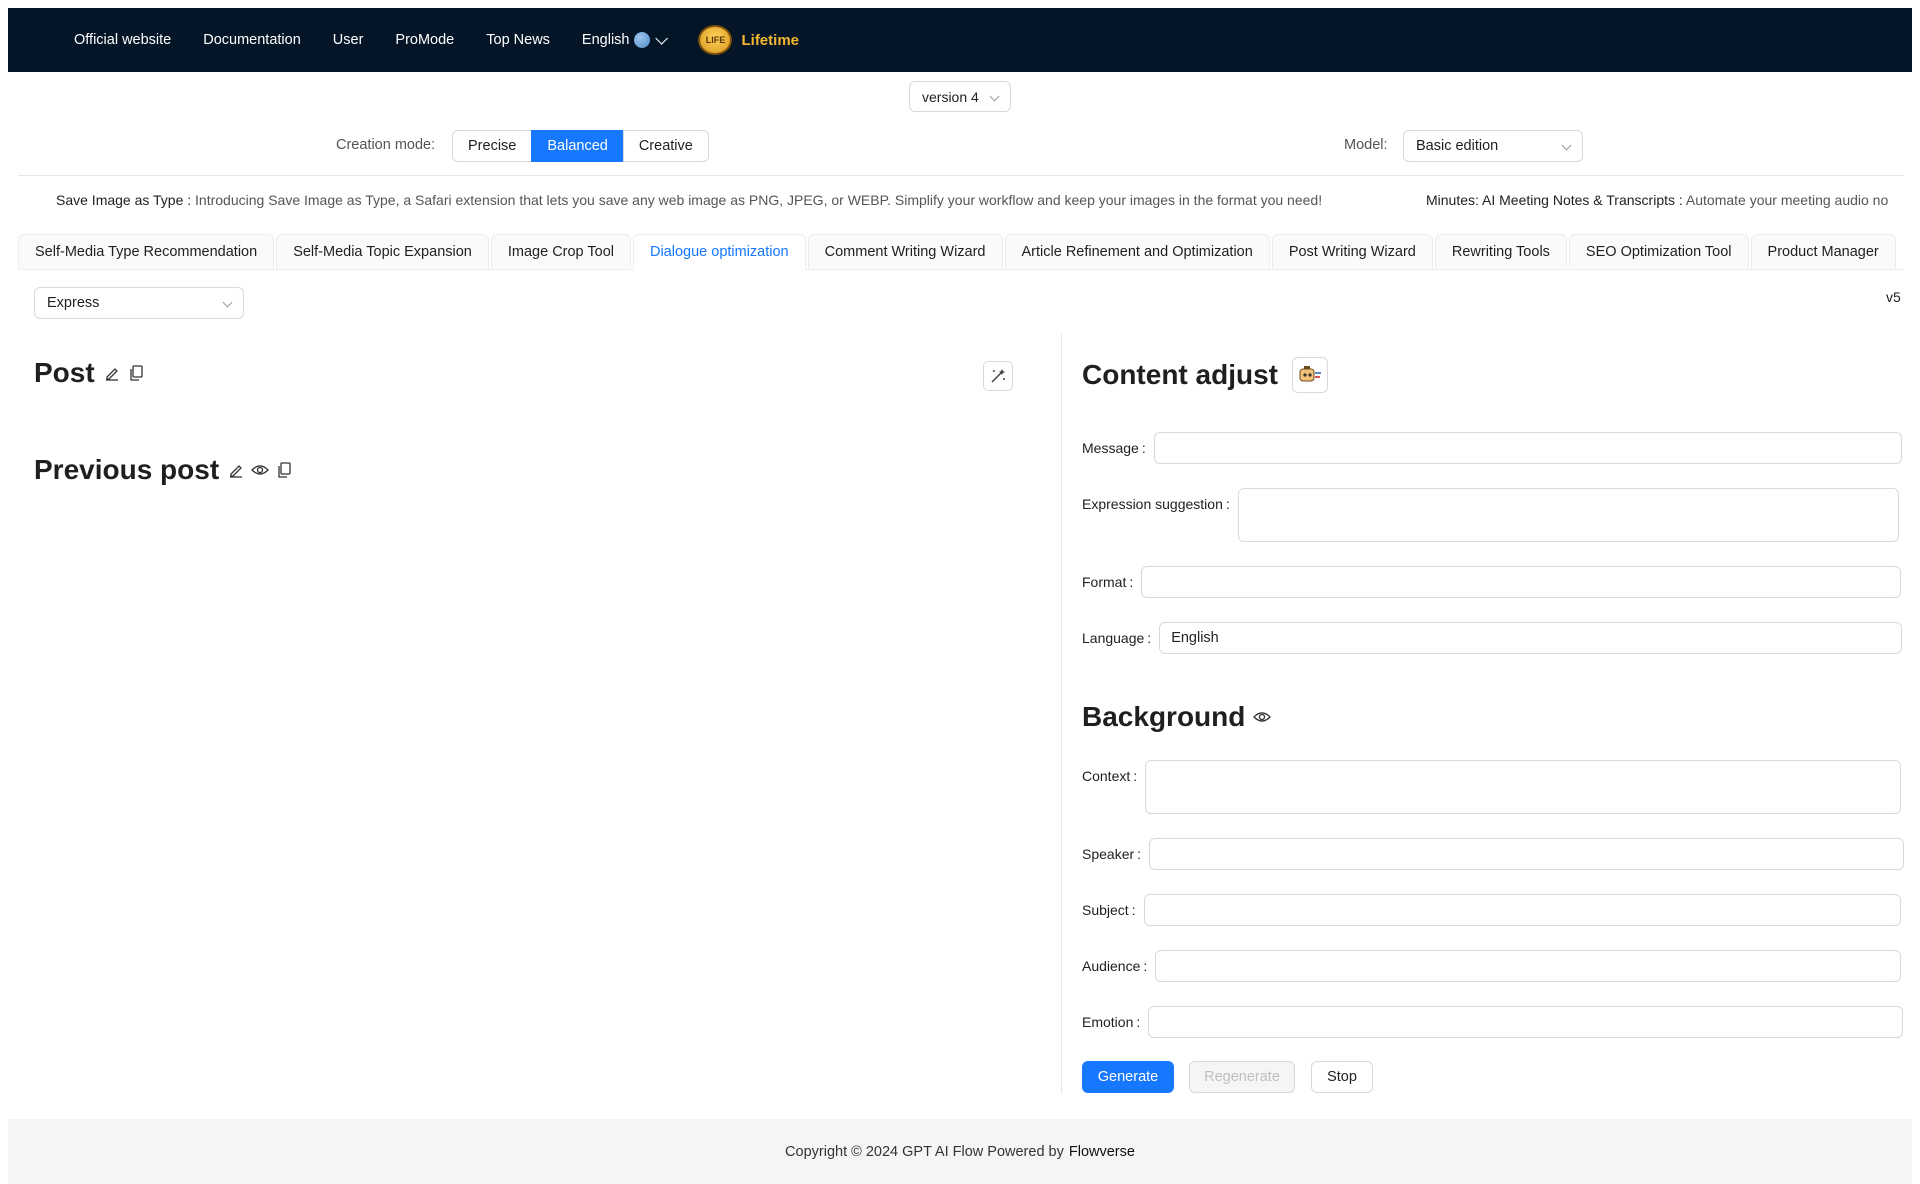 The image size is (1920, 1184). I want to click on language-input: English, so click(1531, 638).